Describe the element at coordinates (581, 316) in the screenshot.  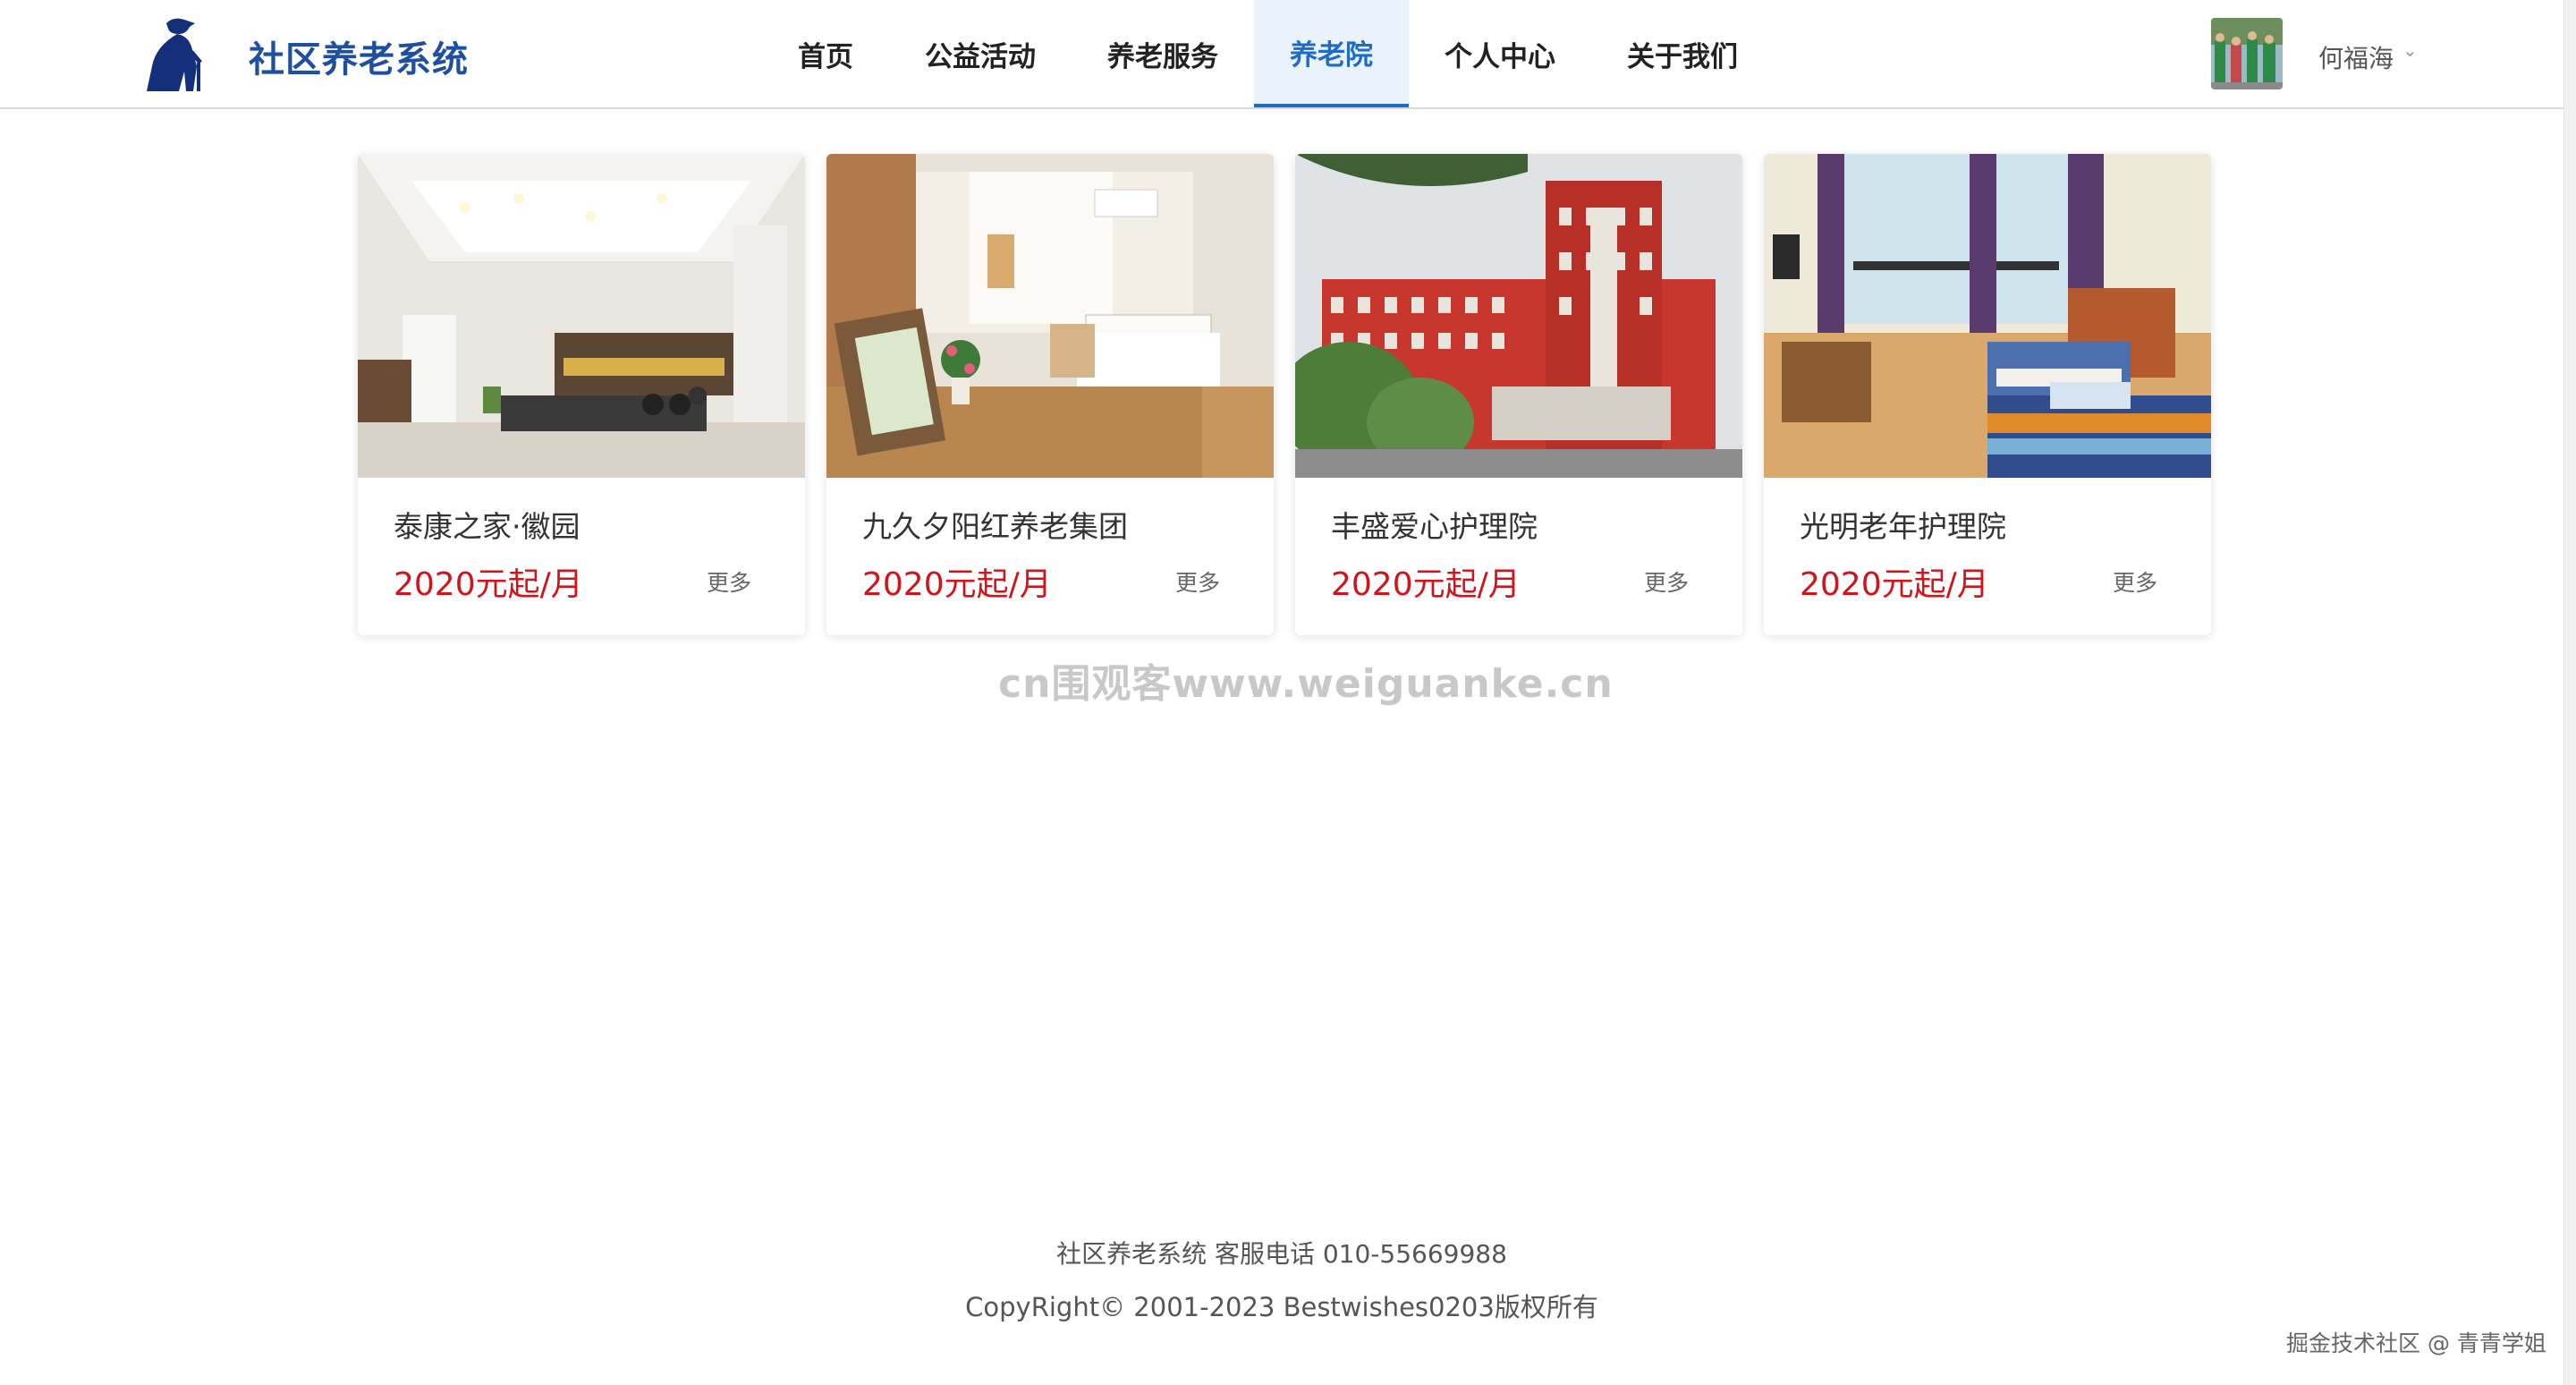
I see `lobby-photo` at that location.